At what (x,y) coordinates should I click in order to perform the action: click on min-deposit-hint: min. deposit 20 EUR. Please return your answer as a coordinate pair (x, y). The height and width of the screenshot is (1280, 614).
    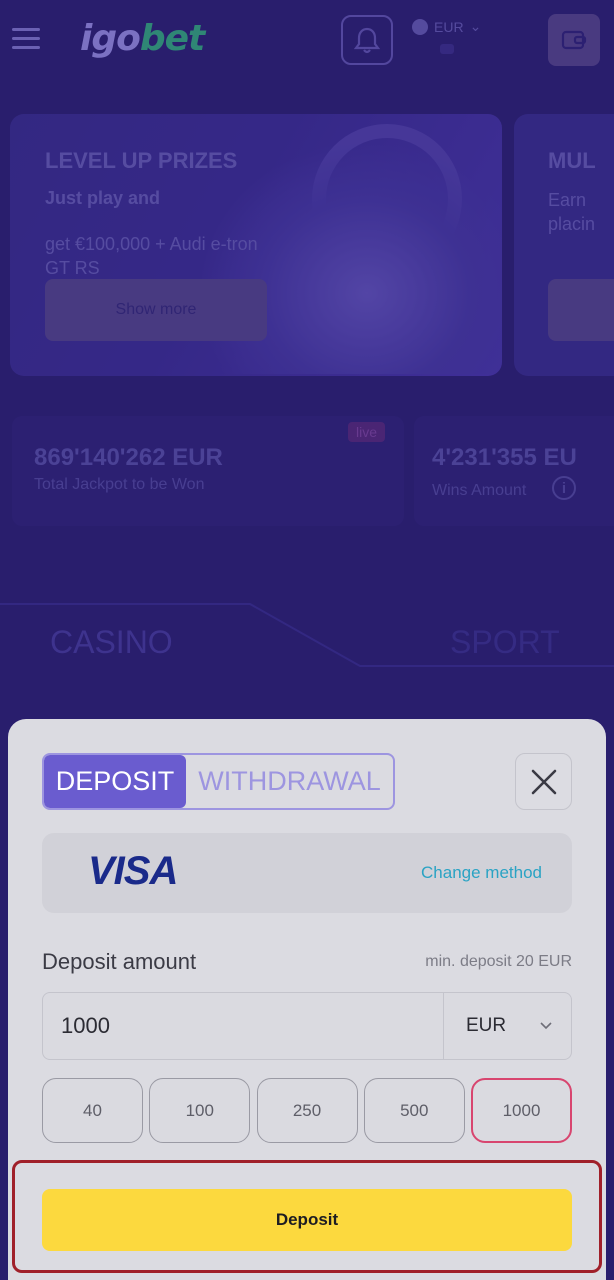
    Looking at the image, I should click on (498, 961).